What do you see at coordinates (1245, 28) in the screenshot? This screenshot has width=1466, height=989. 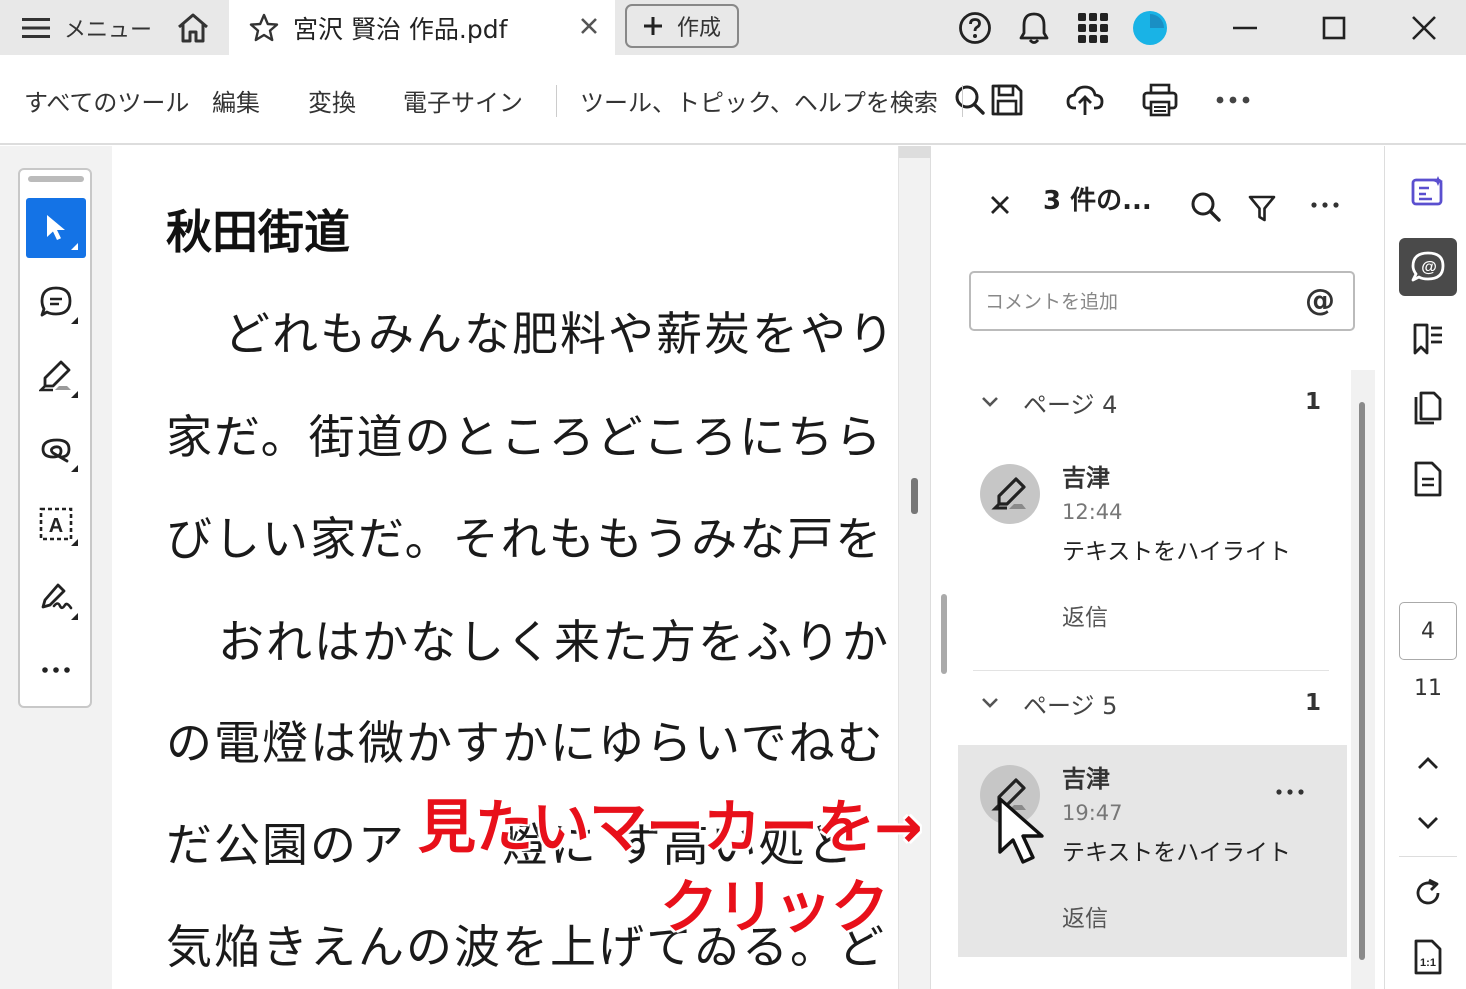 I see `minimize-icon` at bounding box center [1245, 28].